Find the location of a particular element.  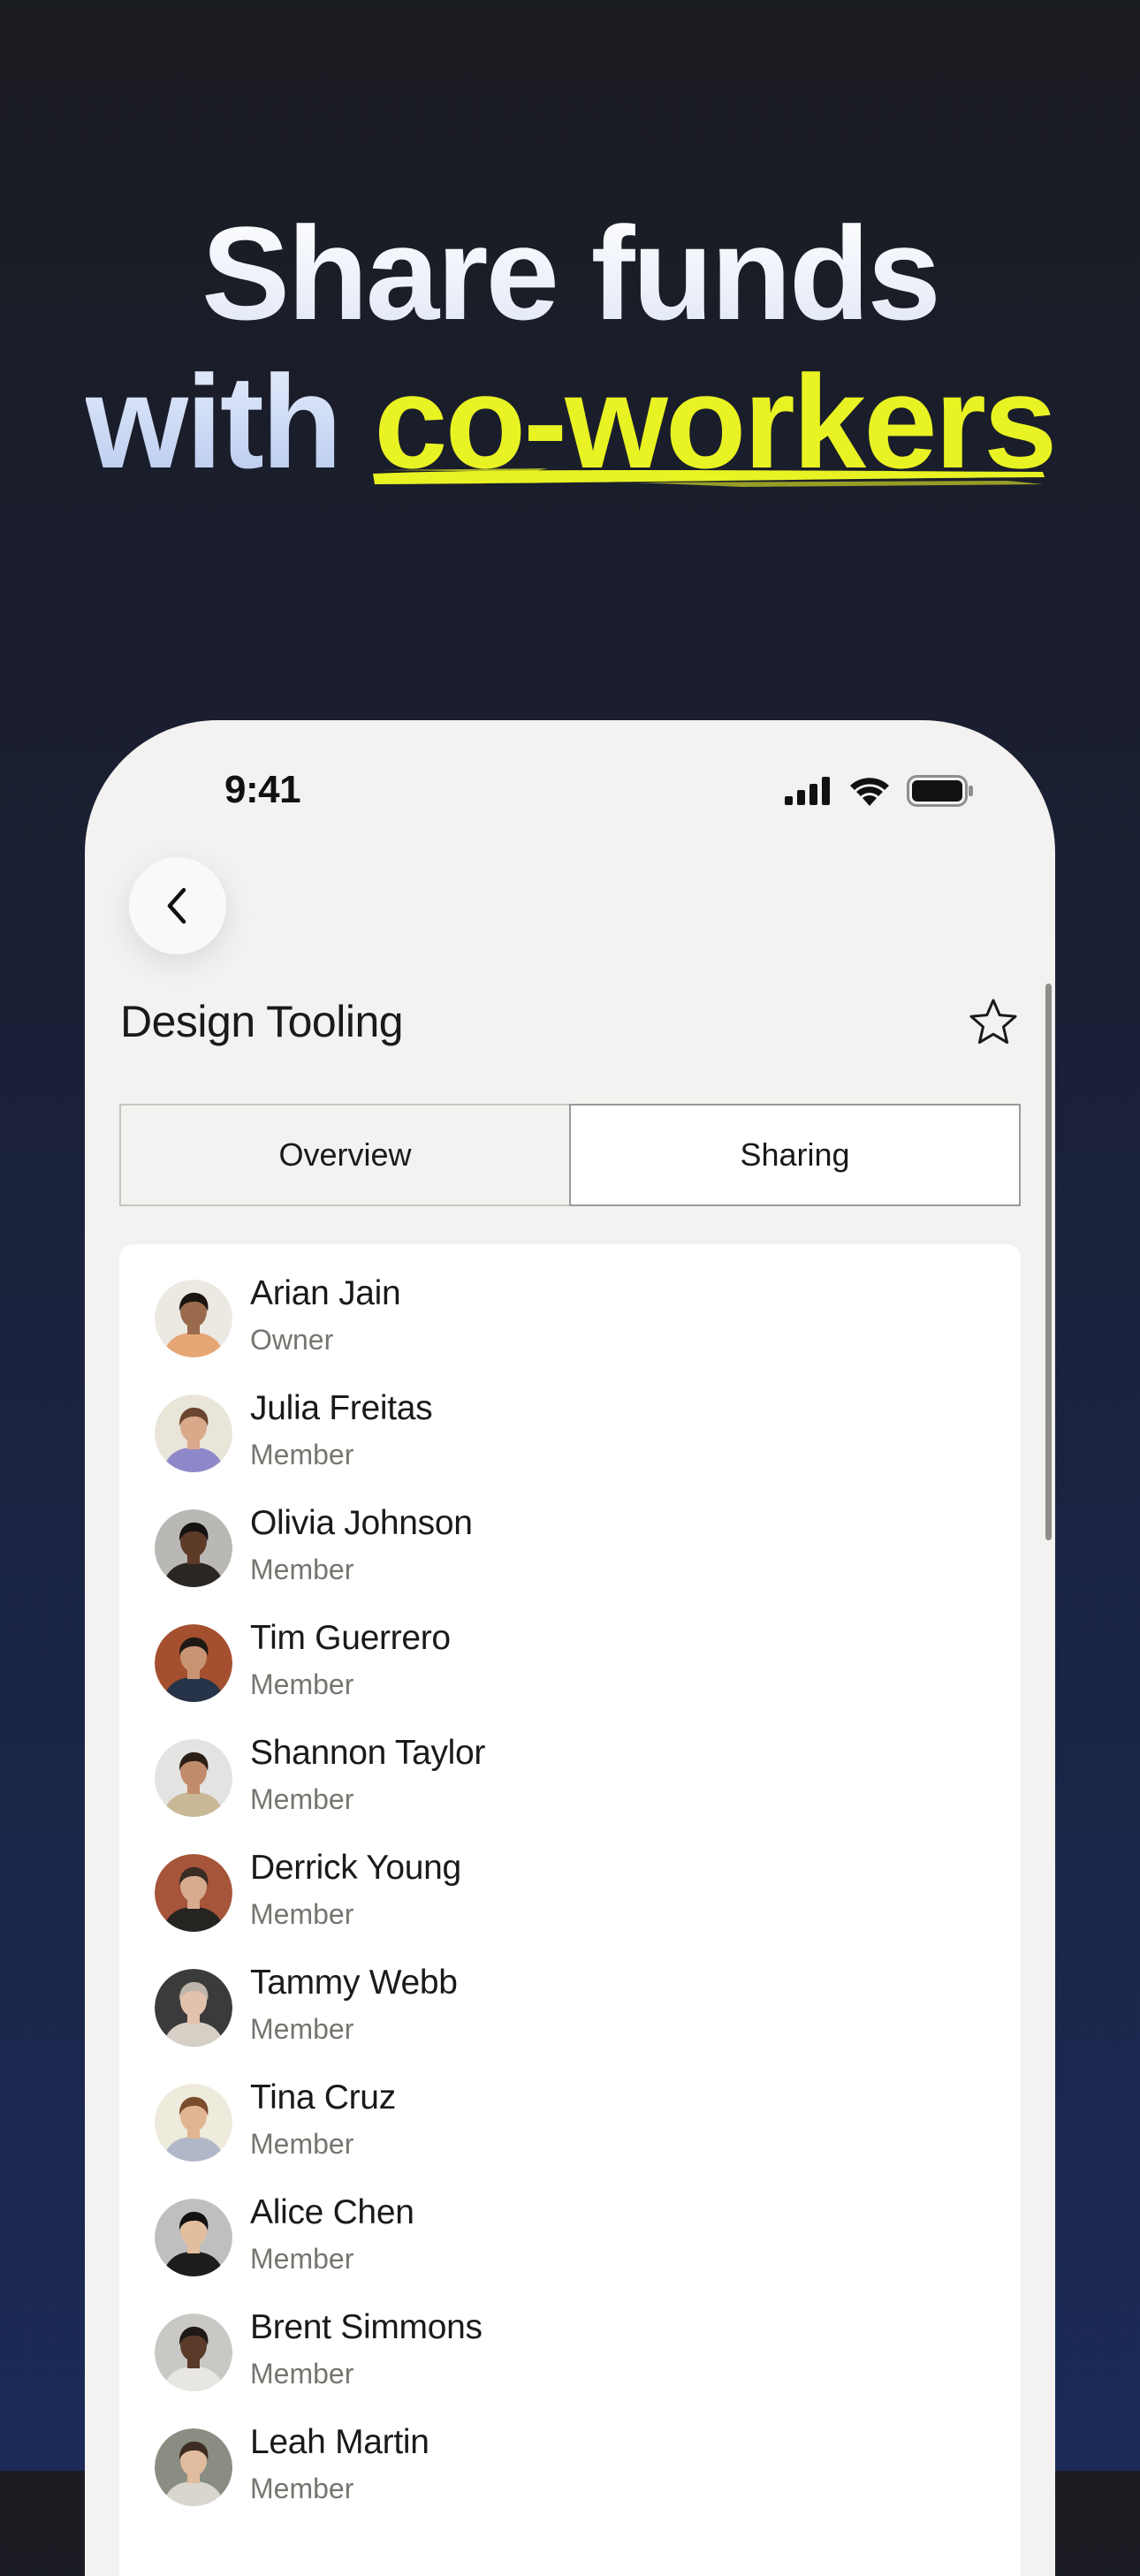

chevron-left-icon is located at coordinates (176, 906).